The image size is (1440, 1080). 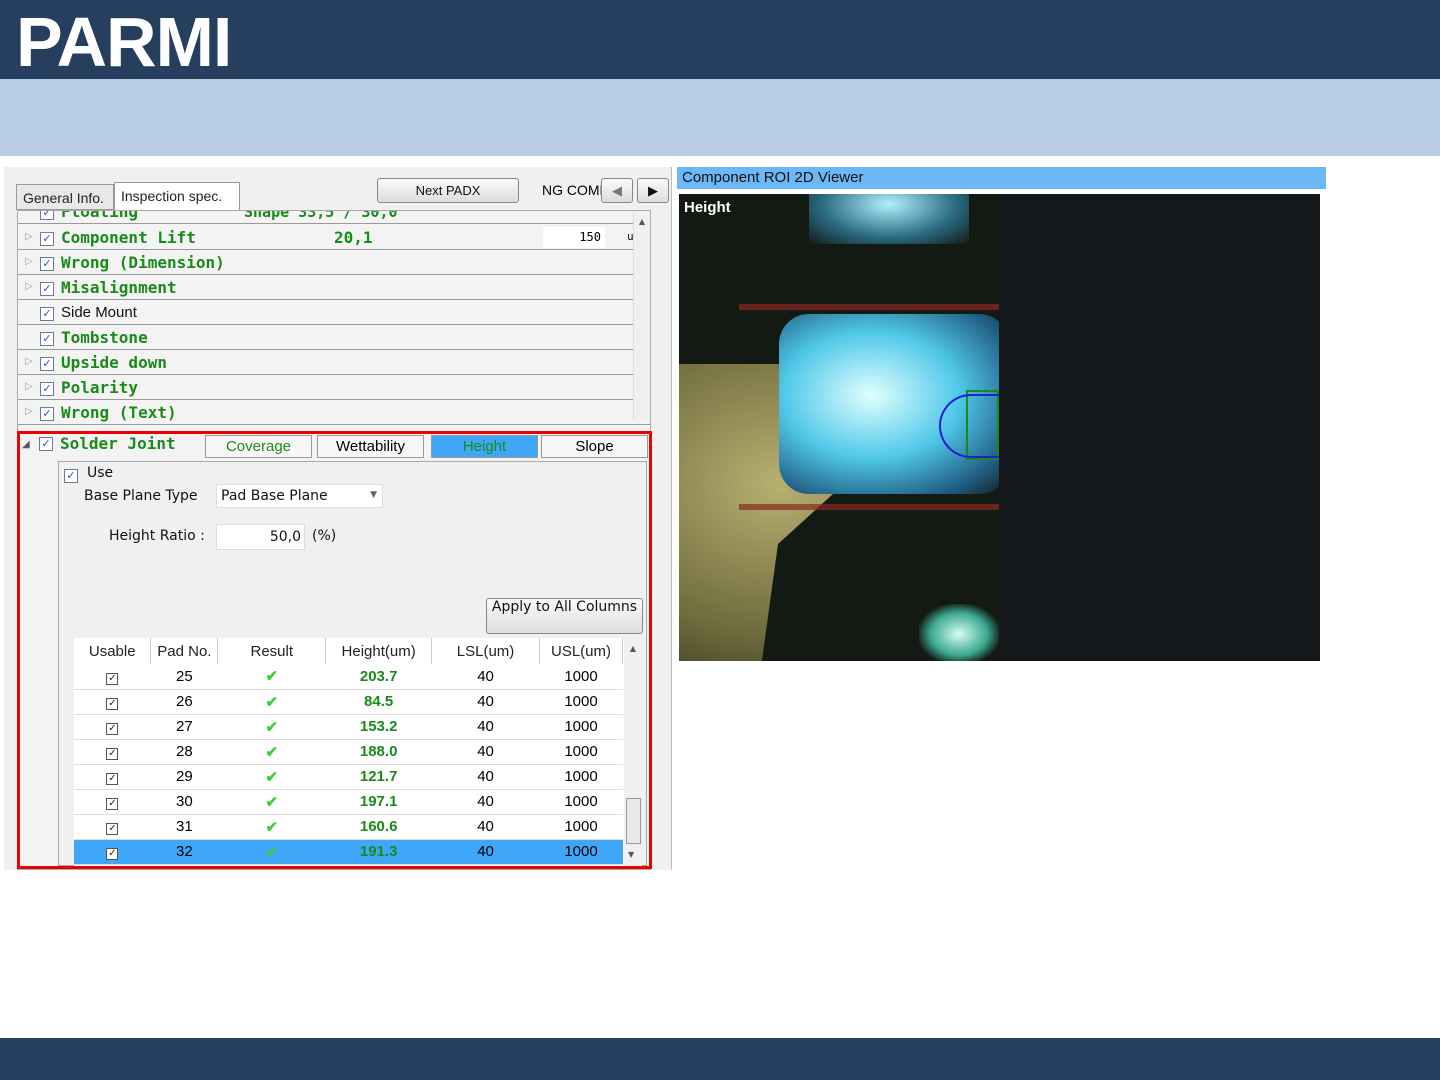 I want to click on table-row: ✓ 27 ✔ 153.2 40 1000, so click(x=348, y=727).